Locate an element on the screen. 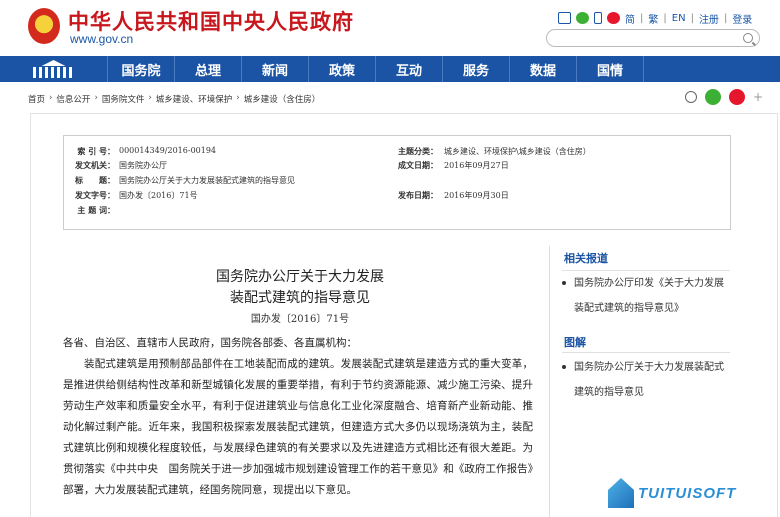 The image size is (780, 517). issuer-value: 国务院办公厅 is located at coordinates (143, 165).